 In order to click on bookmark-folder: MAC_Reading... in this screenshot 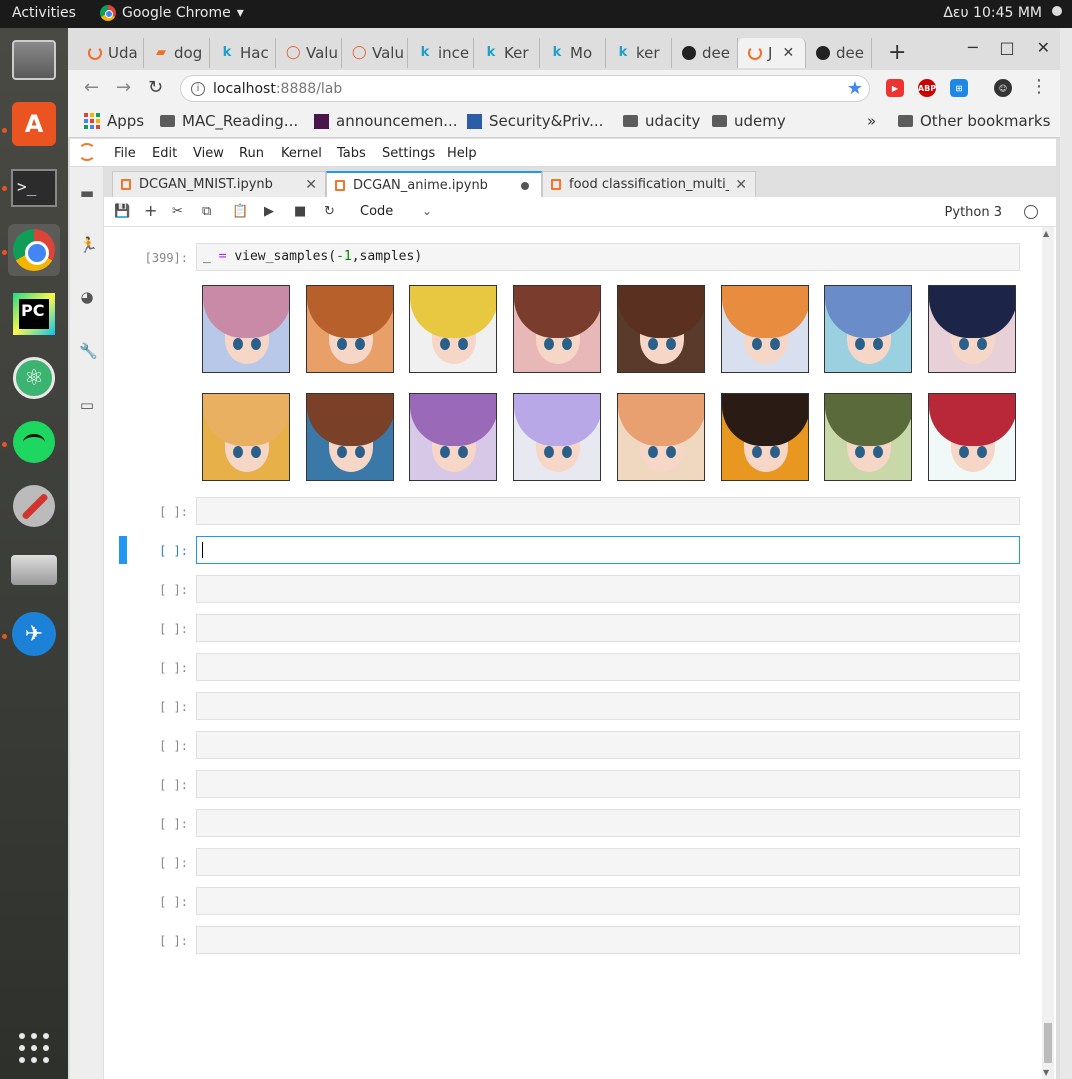, I will do `click(229, 121)`.